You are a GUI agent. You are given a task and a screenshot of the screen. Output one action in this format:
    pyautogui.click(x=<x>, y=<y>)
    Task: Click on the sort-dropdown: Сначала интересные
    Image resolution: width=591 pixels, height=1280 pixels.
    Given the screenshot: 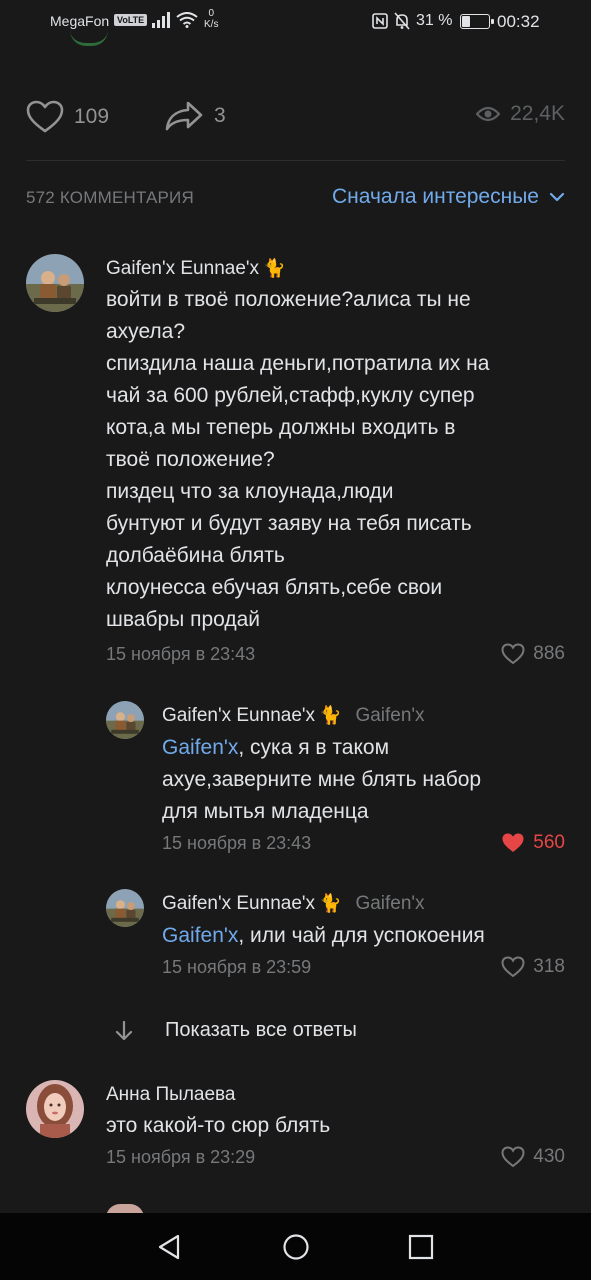 What is the action you would take?
    pyautogui.click(x=448, y=197)
    